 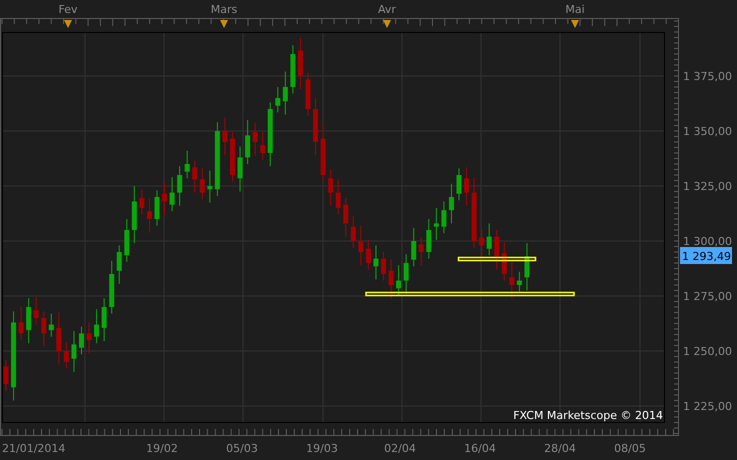 I want to click on credit-text: FXCM Marketscope © 2014, so click(x=588, y=415).